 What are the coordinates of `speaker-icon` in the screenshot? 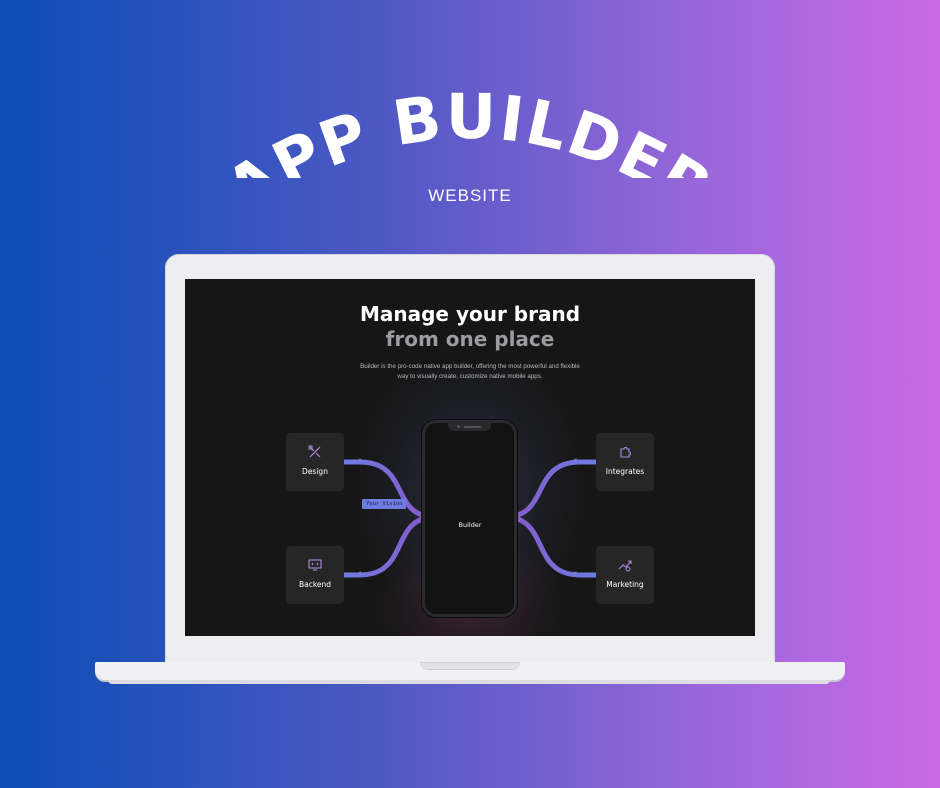 It's located at (472, 427).